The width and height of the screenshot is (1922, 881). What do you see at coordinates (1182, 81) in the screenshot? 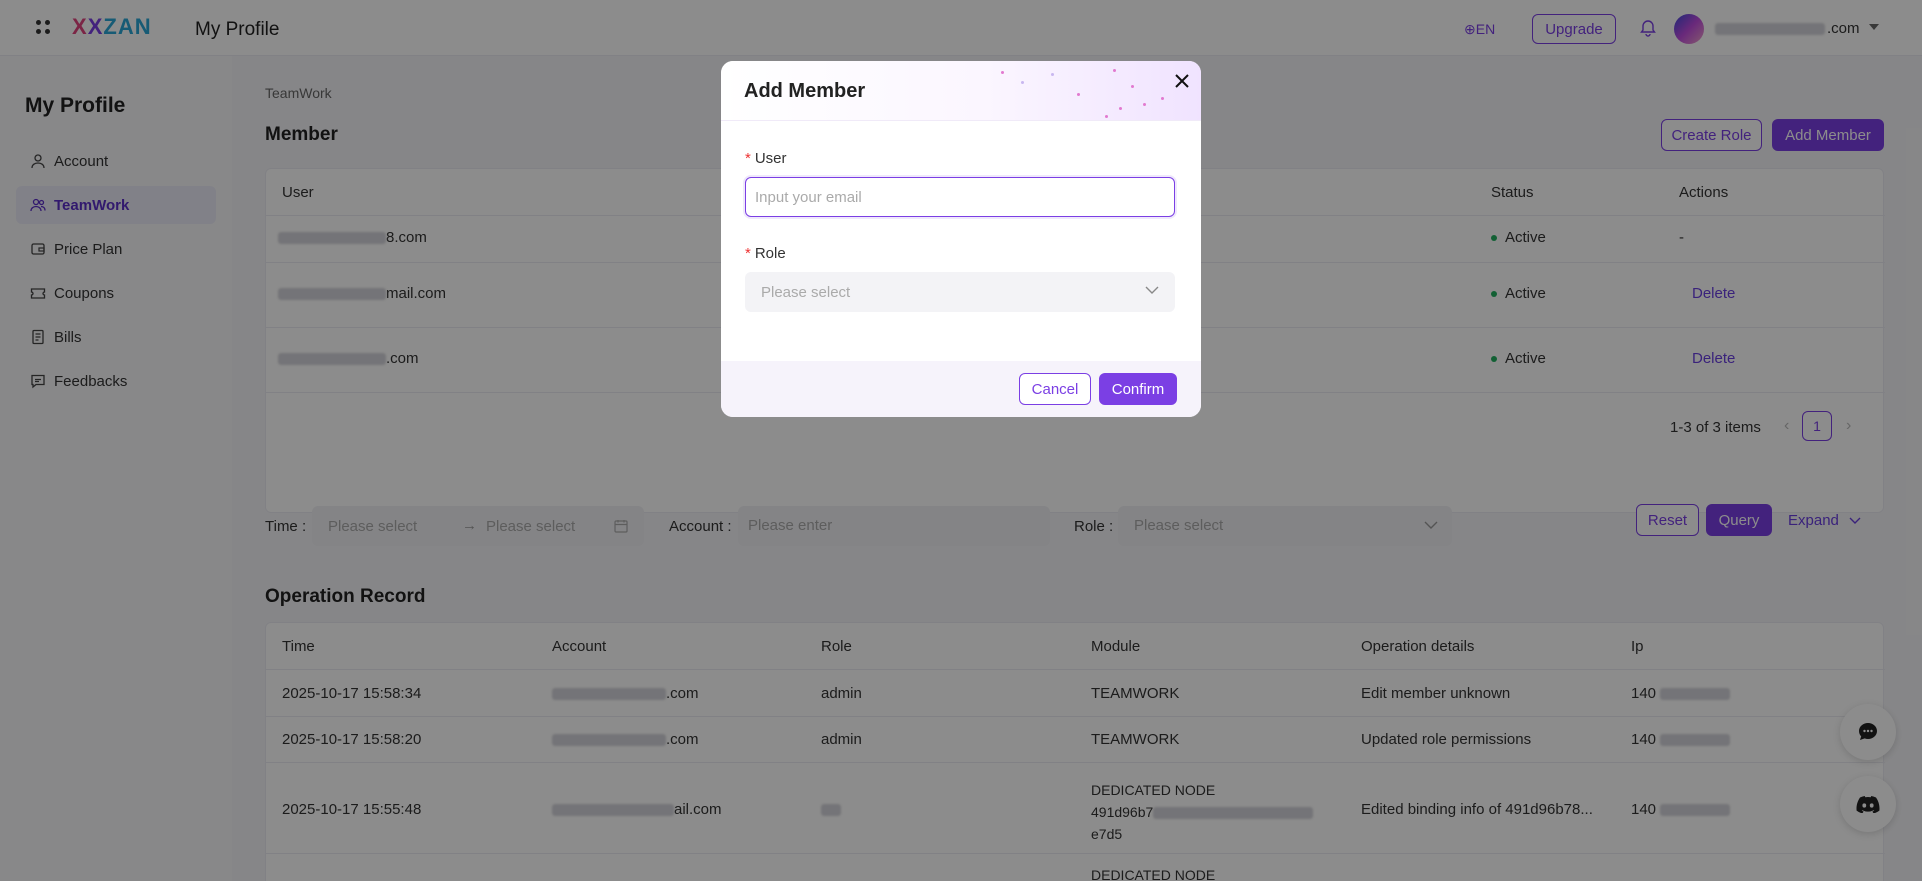
I see `close-icon` at bounding box center [1182, 81].